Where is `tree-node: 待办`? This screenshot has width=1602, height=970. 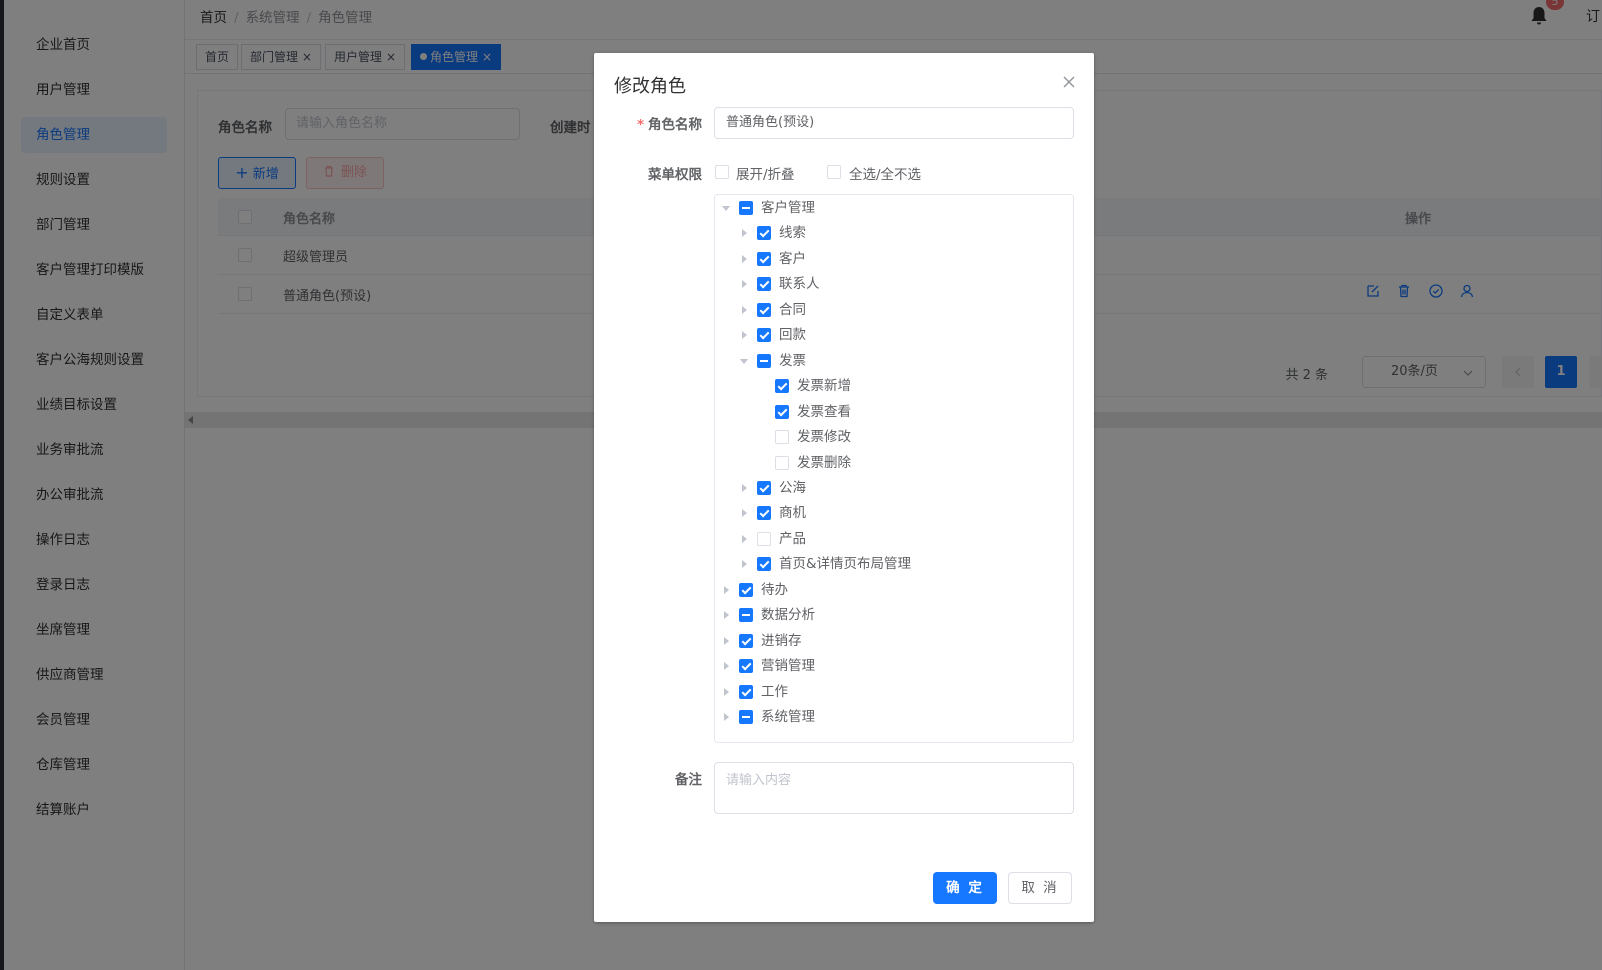
tree-node: 待办 is located at coordinates (894, 590).